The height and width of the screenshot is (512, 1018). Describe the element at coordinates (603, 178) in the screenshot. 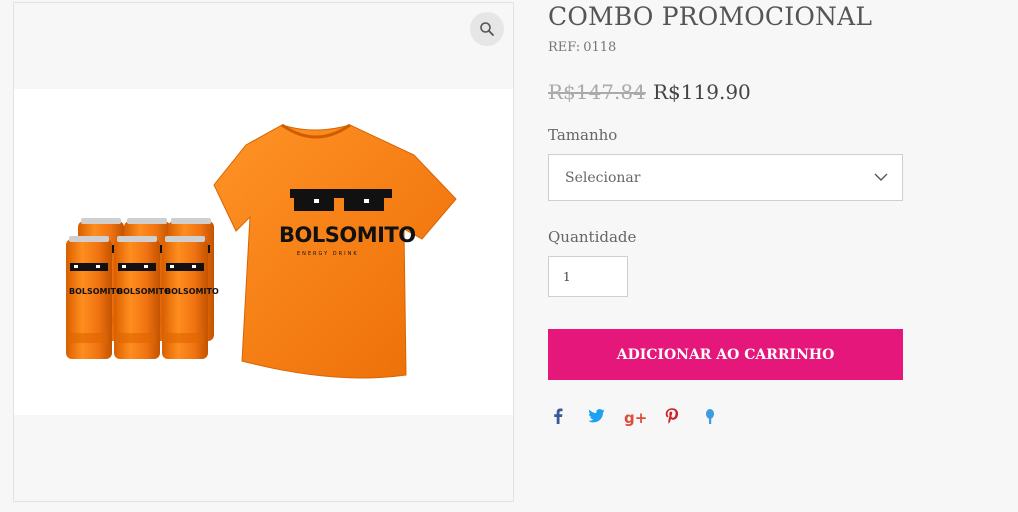

I see `size-select-value: Selecionar` at that location.